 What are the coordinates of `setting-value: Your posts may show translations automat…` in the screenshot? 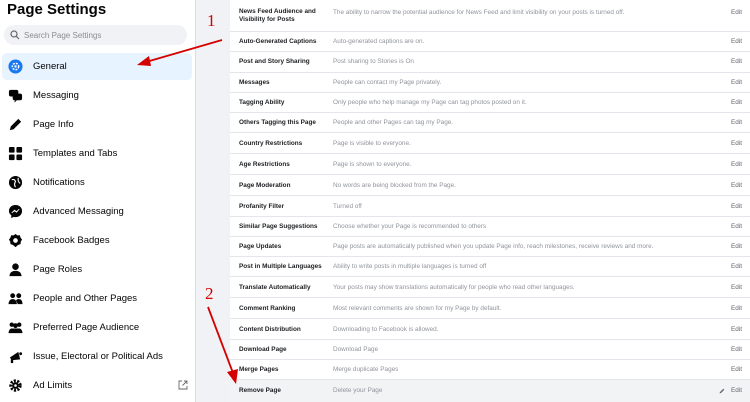 It's located at (454, 287).